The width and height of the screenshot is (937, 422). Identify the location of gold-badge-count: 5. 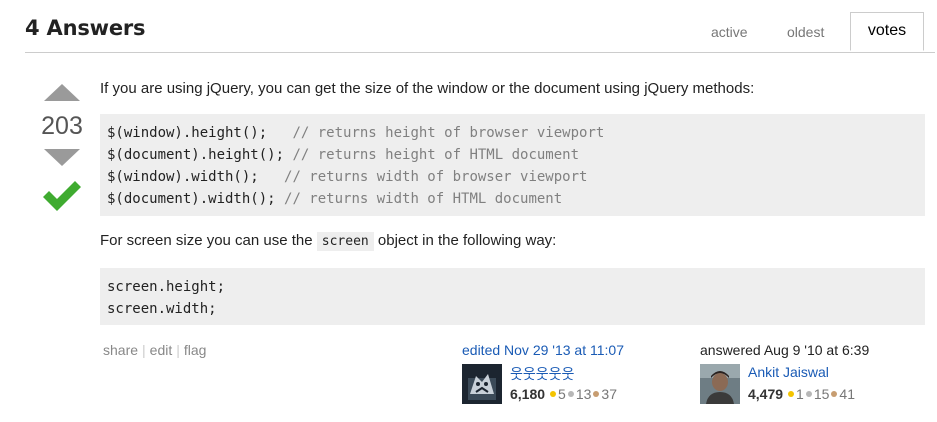
(562, 394).